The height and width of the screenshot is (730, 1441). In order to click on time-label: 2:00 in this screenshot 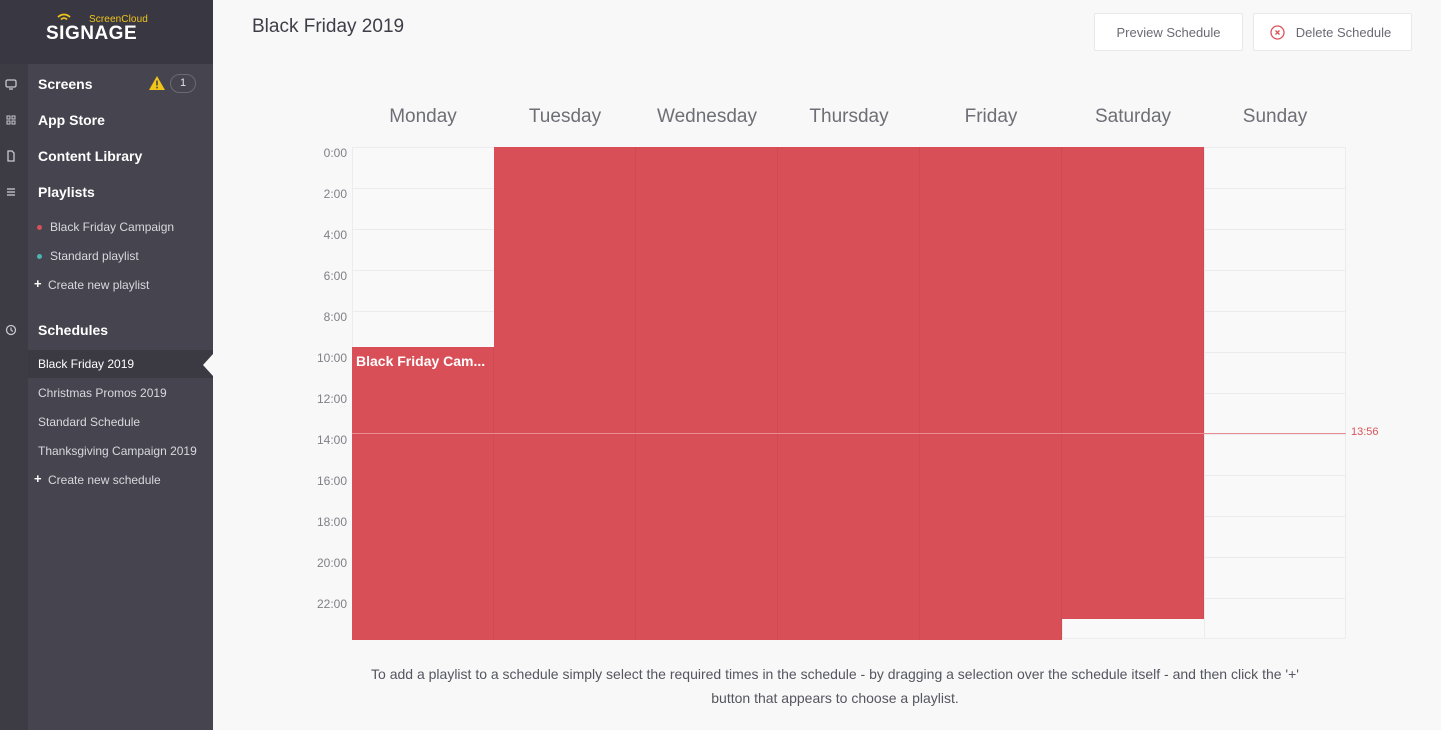, I will do `click(335, 194)`.